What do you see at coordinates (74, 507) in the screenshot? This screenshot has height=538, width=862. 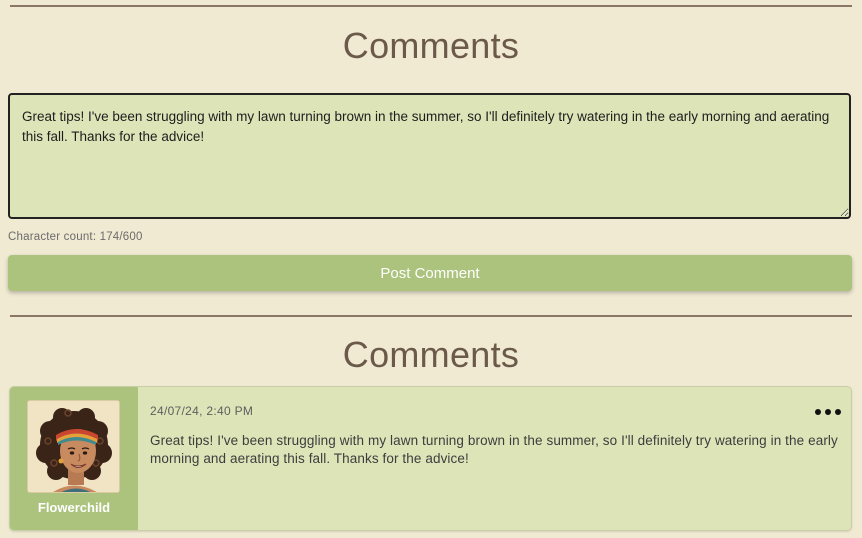 I see `comment-username: Flowerchild` at bounding box center [74, 507].